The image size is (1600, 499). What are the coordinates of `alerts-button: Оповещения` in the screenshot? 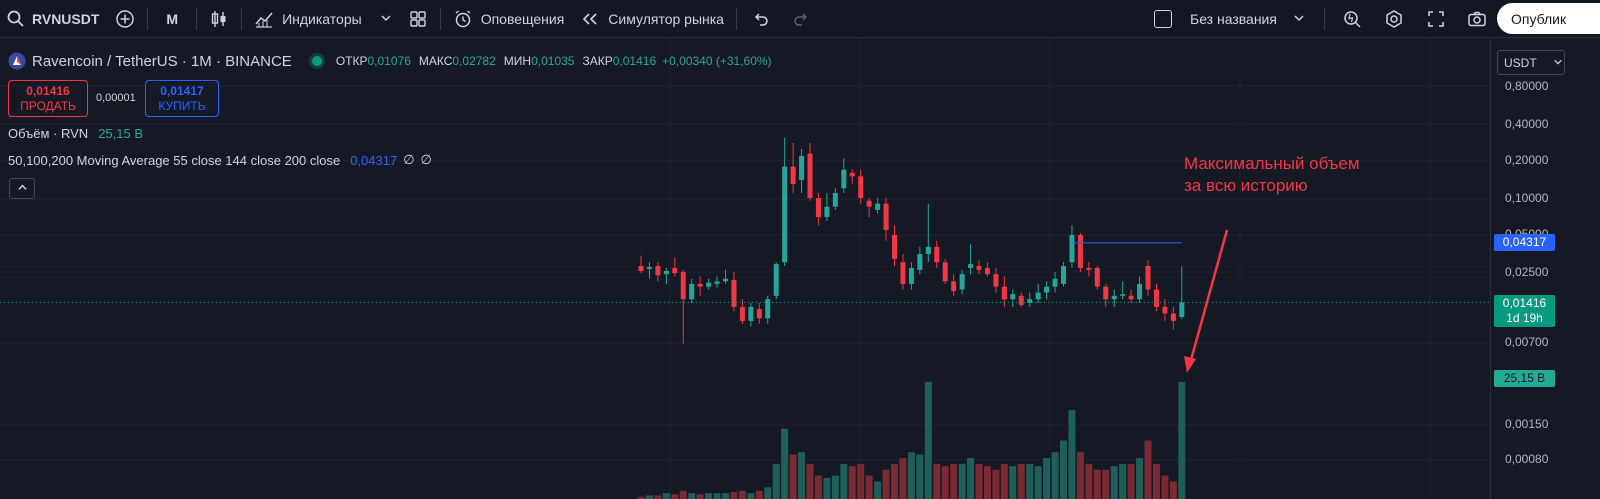 It's located at (509, 19).